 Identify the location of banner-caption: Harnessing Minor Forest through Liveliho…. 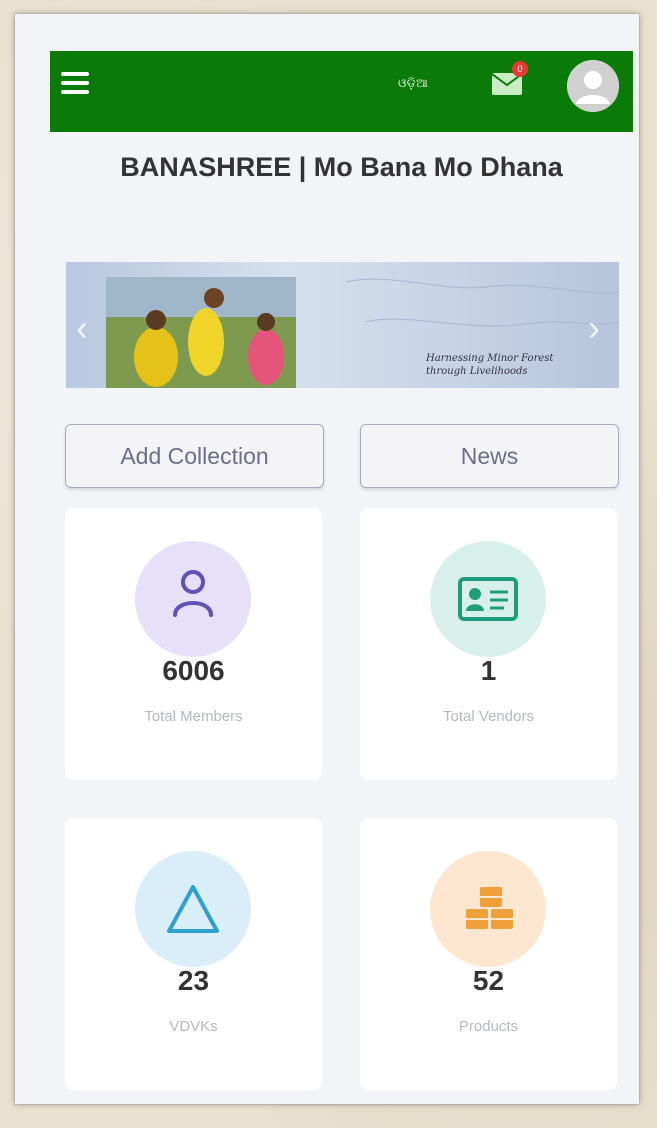
(490, 365).